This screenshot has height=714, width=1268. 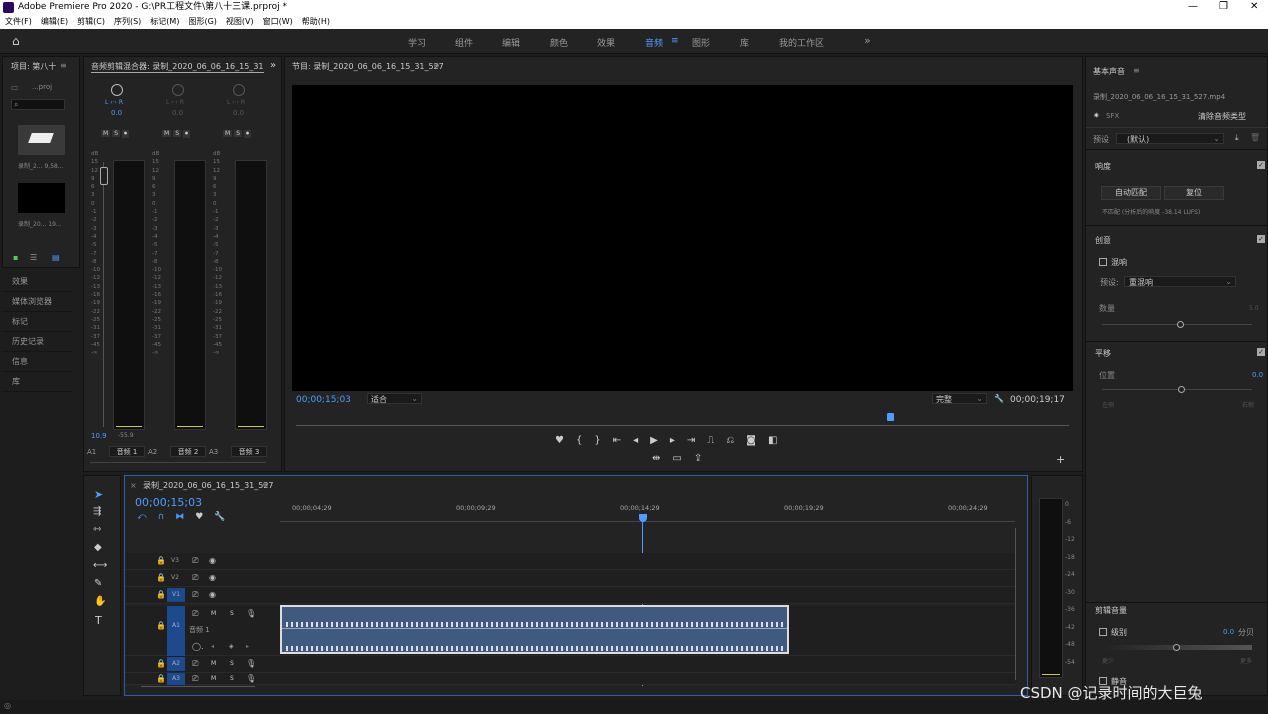 What do you see at coordinates (147, 517) in the screenshot?
I see `nest-icon: ⤺` at bounding box center [147, 517].